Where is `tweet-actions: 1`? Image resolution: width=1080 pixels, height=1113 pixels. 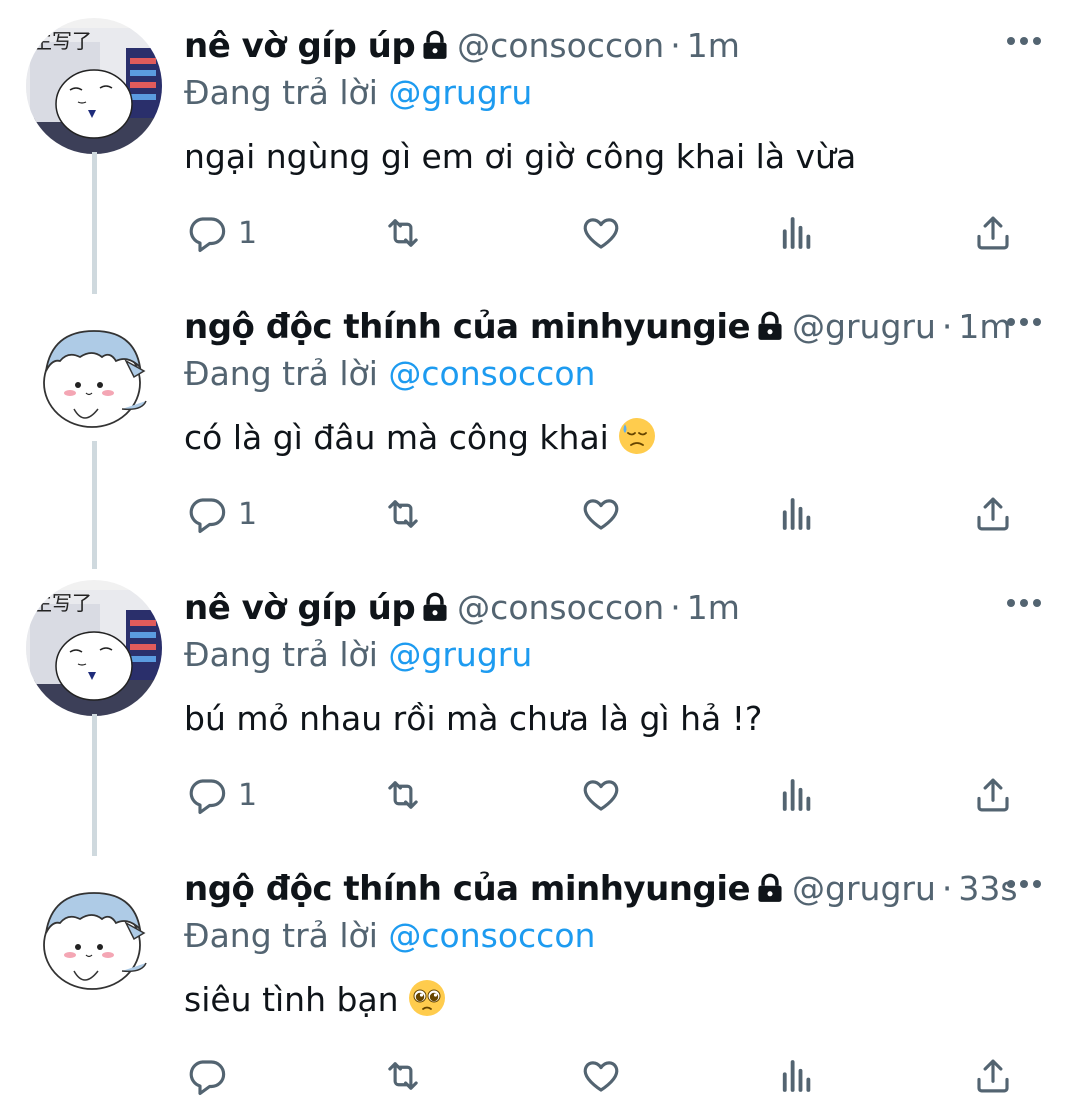
tweet-actions: 1 is located at coordinates (540, 235).